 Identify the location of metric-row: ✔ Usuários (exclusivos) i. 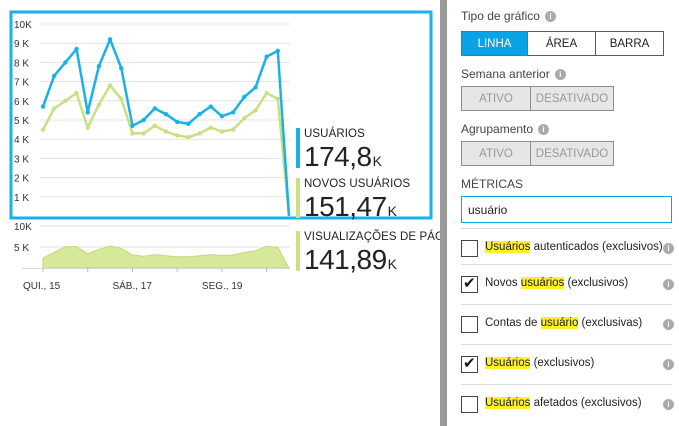
(567, 364).